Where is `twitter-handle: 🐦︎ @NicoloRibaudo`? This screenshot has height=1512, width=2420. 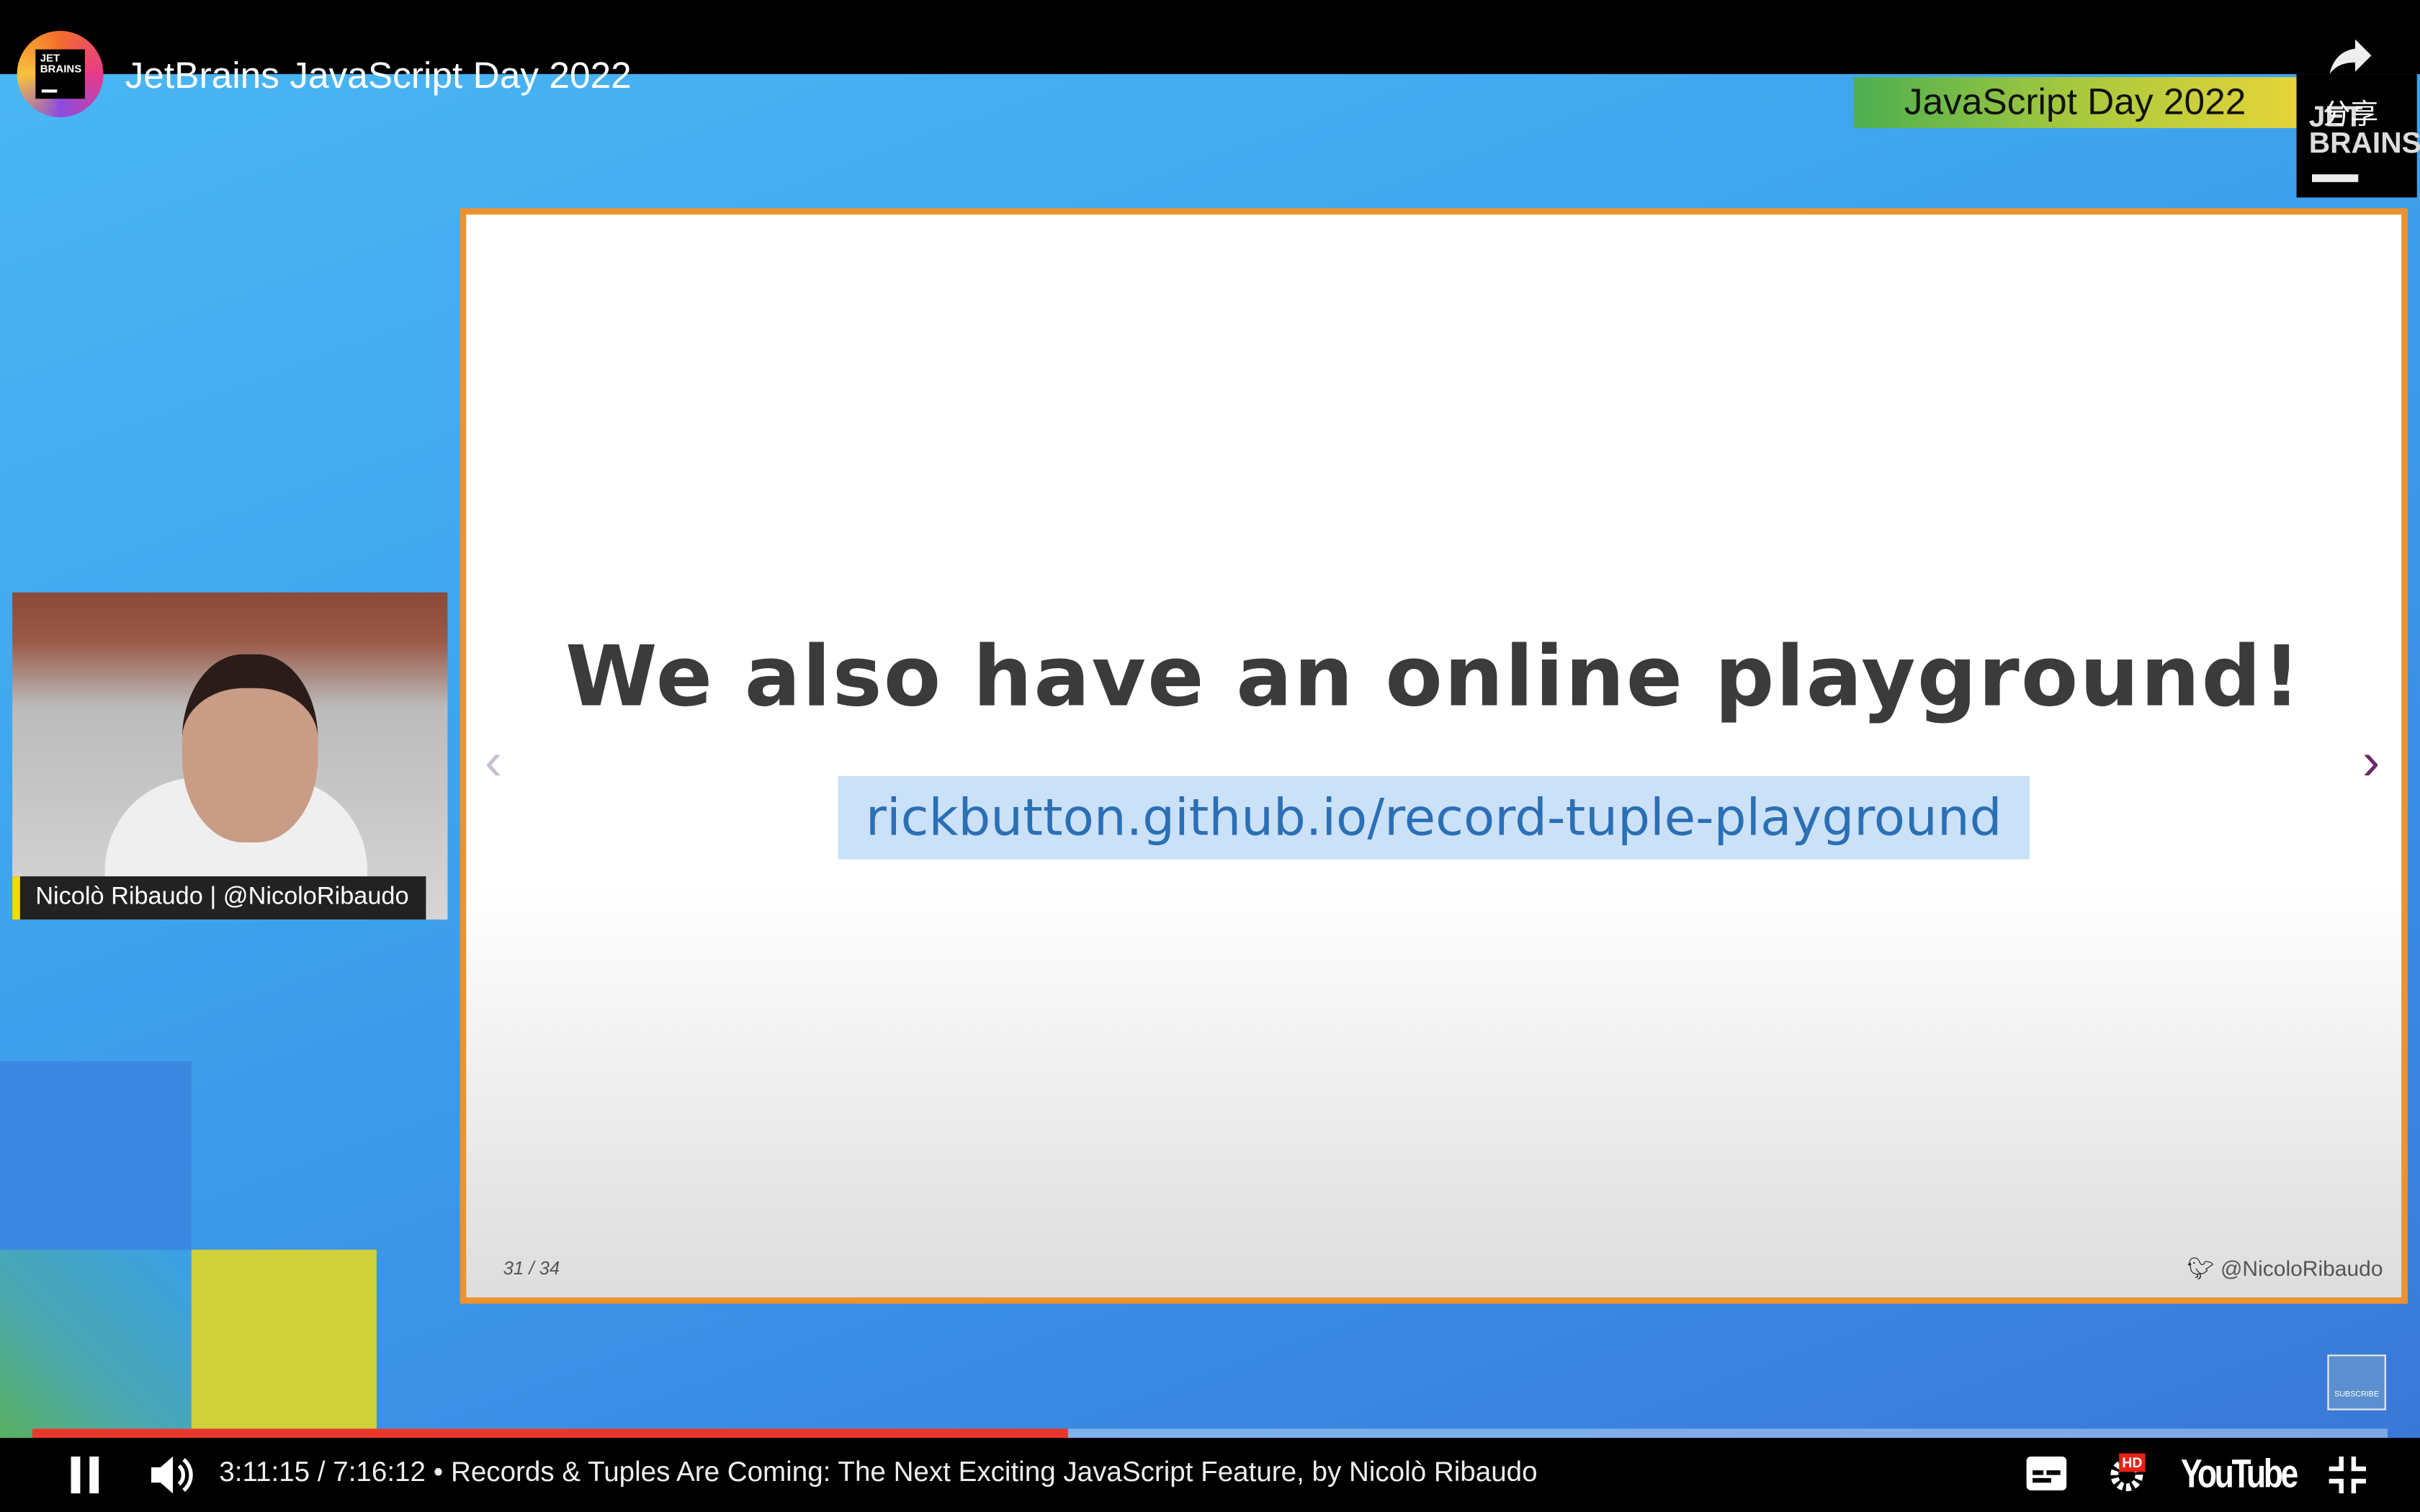
twitter-handle: 🐦︎ @NicoloRibaudo is located at coordinates (2285, 1269).